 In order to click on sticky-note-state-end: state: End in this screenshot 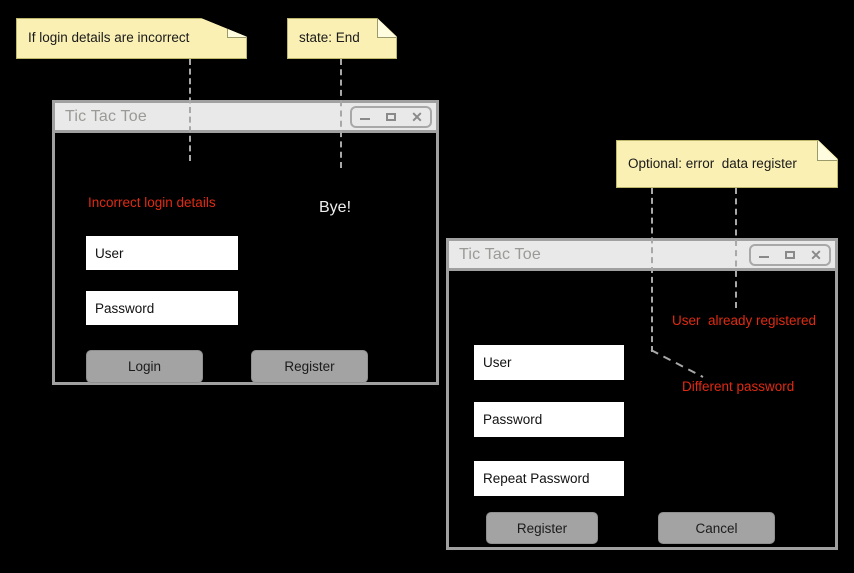, I will do `click(342, 38)`.